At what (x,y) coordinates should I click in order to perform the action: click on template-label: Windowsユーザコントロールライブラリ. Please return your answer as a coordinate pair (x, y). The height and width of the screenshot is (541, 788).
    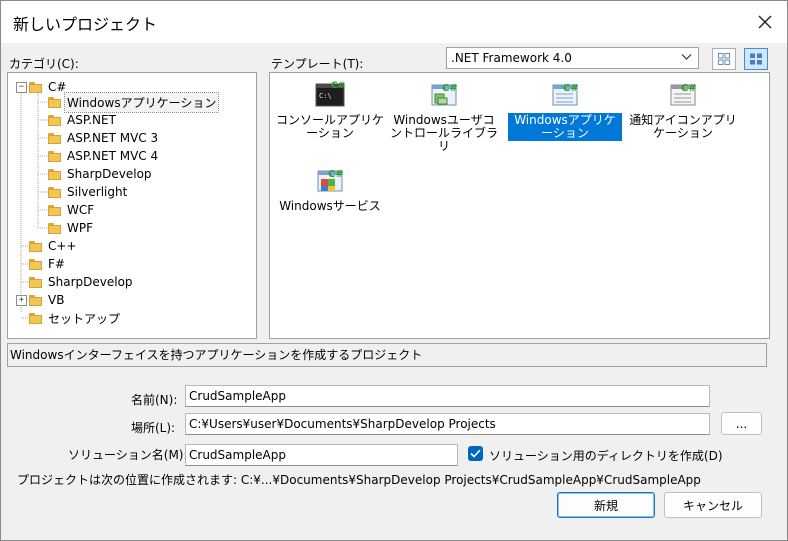
    Looking at the image, I should click on (443, 133).